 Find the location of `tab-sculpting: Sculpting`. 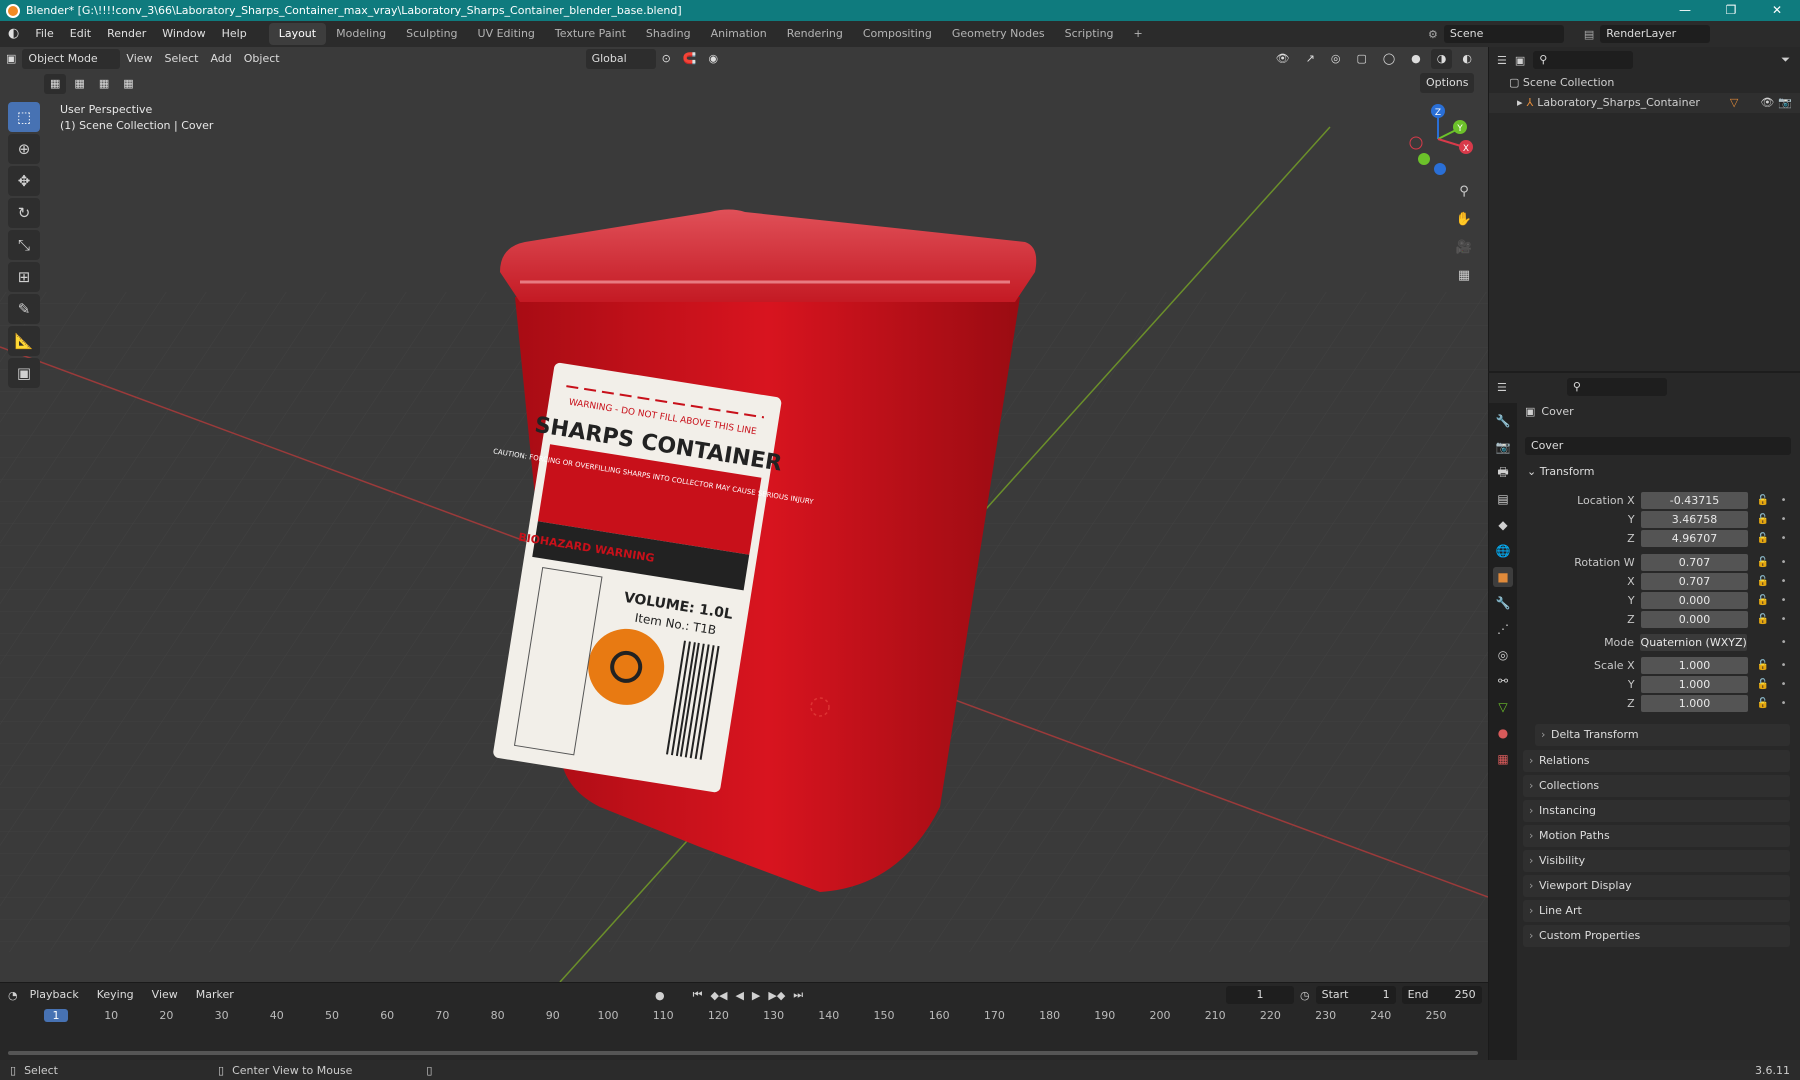

tab-sculpting: Sculpting is located at coordinates (431, 34).